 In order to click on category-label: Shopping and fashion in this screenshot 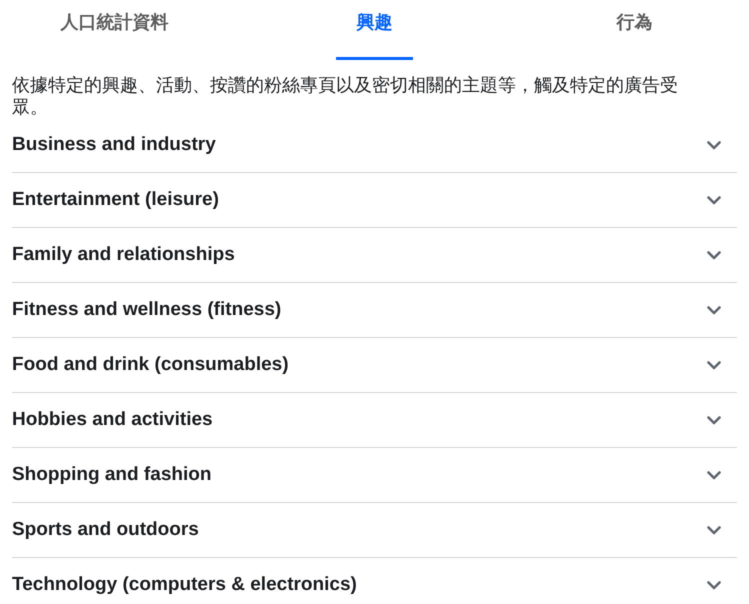, I will do `click(112, 475)`.